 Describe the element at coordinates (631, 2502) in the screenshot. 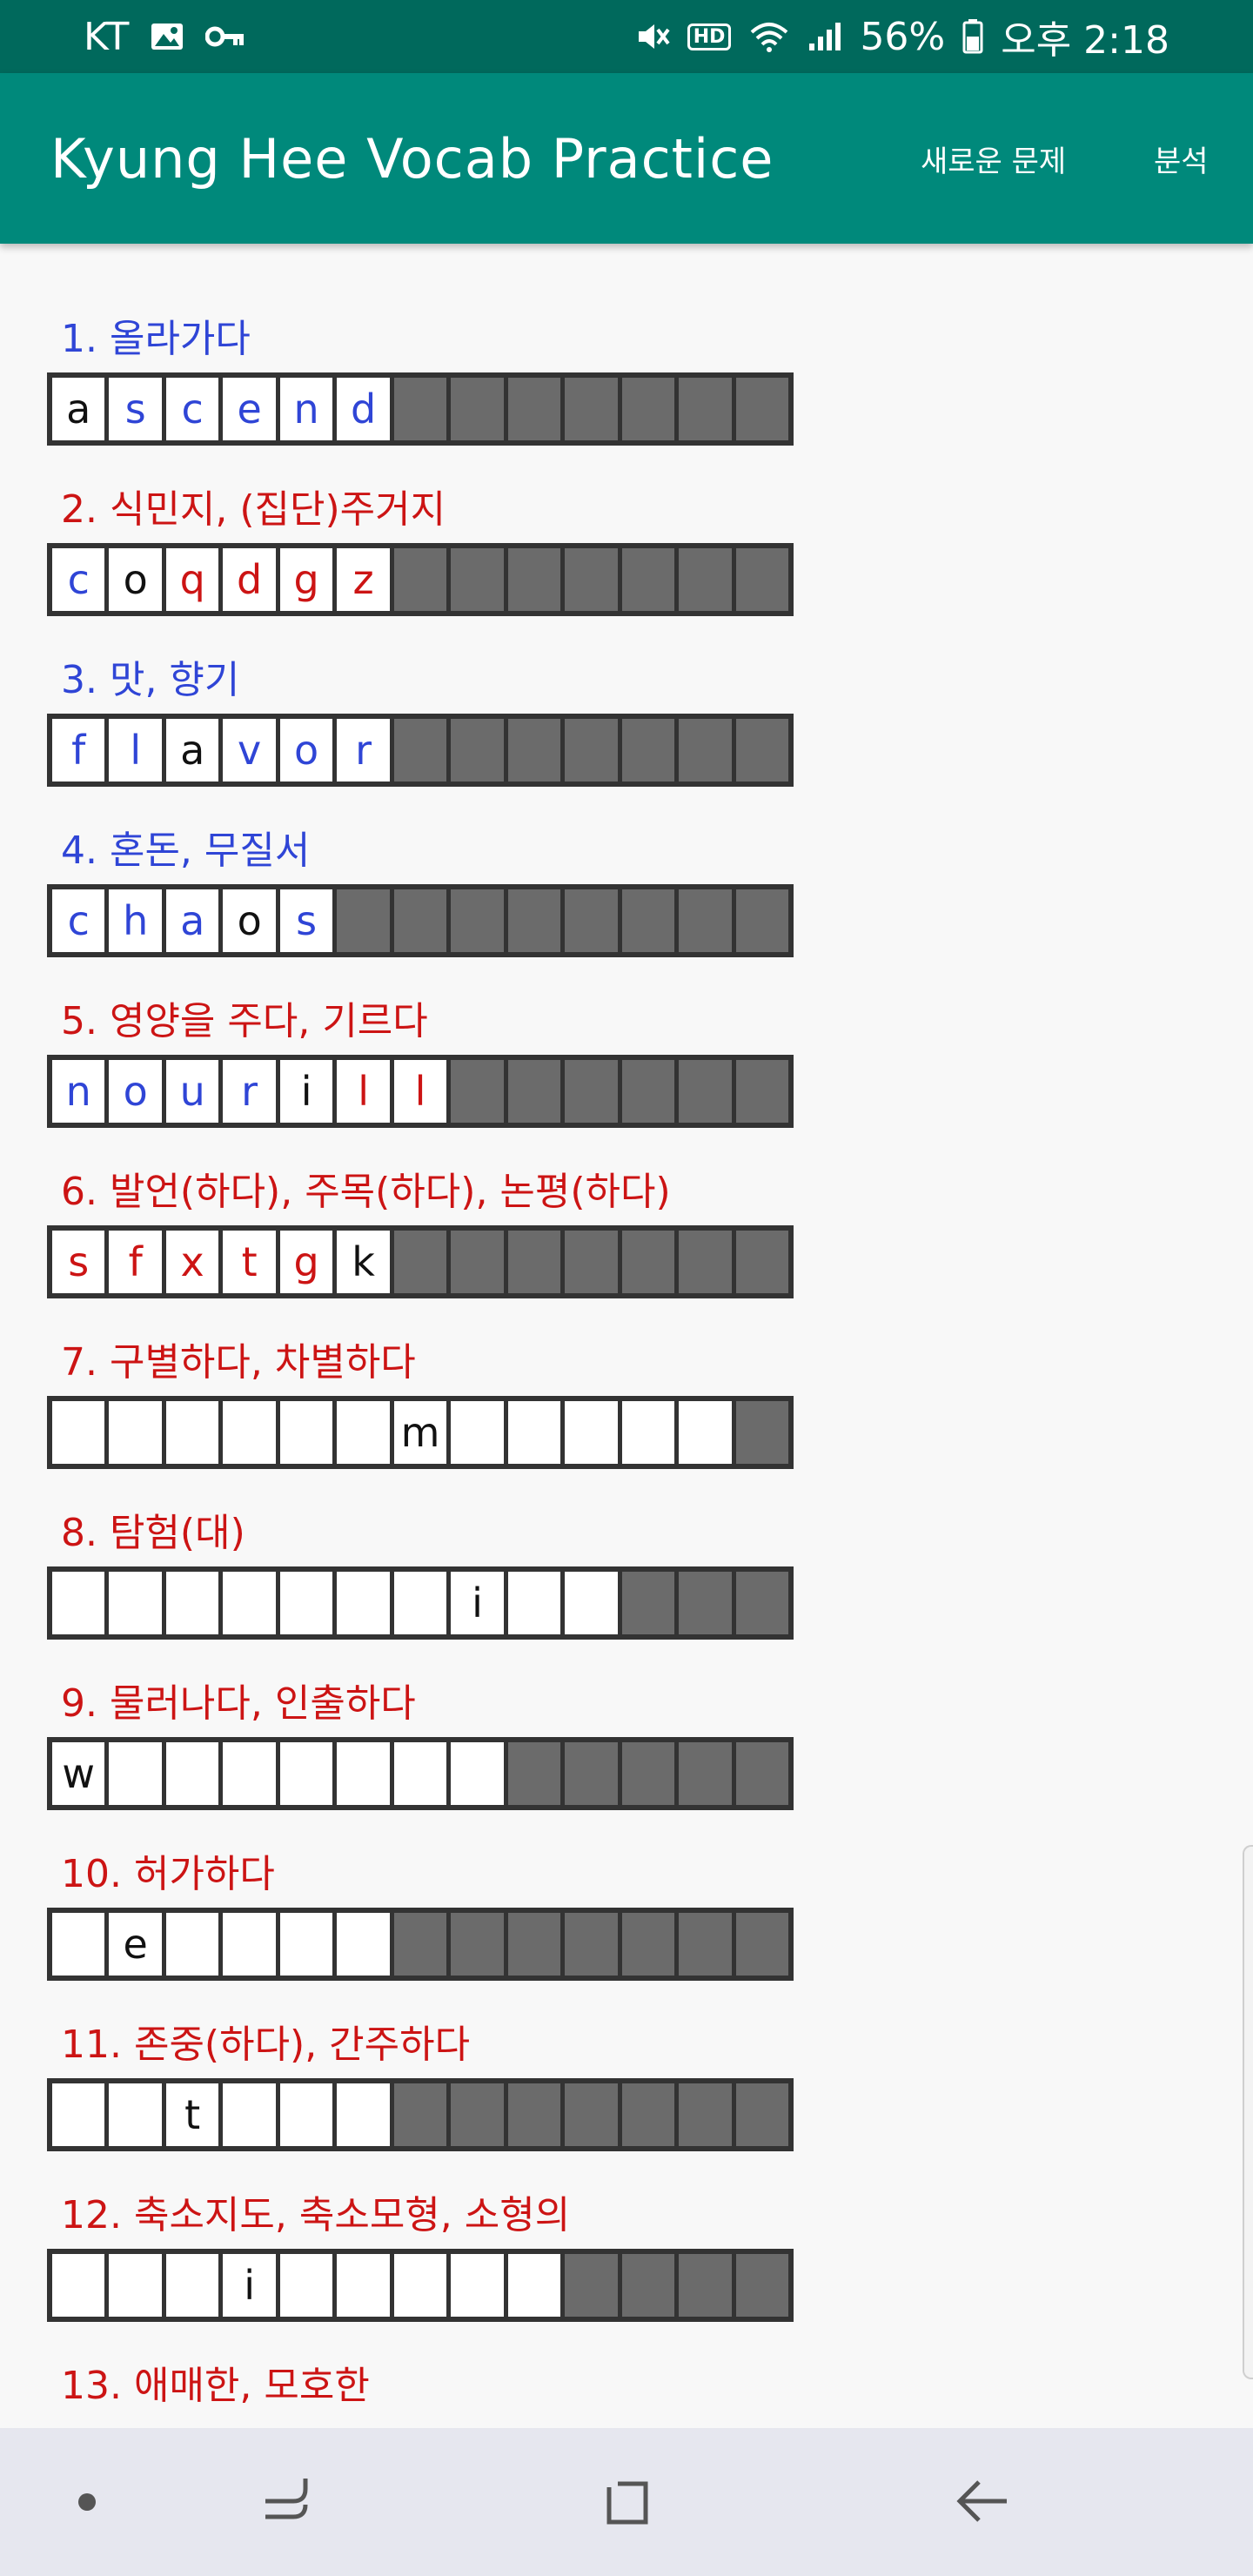

I see `home-button` at that location.